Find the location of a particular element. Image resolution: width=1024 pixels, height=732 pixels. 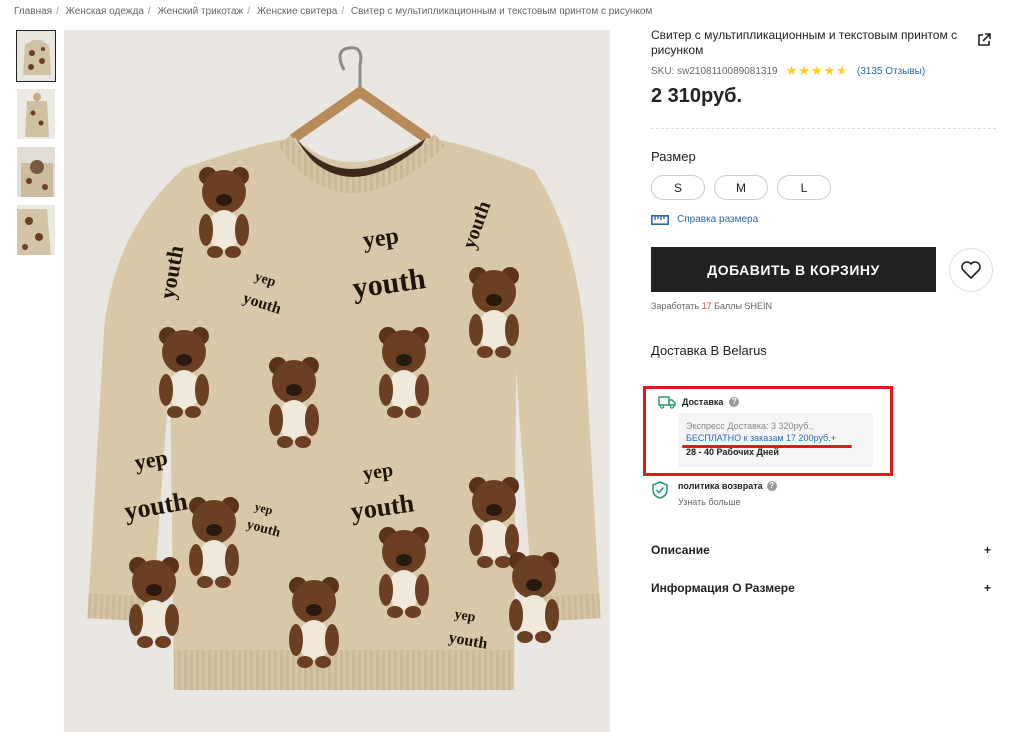

heart-icon is located at coordinates (971, 269).